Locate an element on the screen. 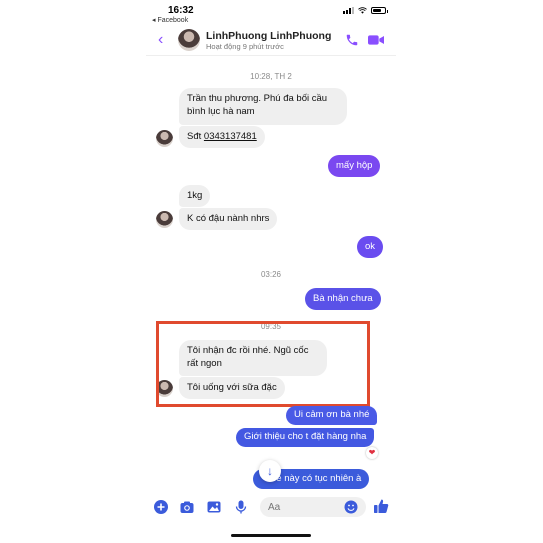 The width and height of the screenshot is (543, 543). clock: 16:32 is located at coordinates (181, 10).